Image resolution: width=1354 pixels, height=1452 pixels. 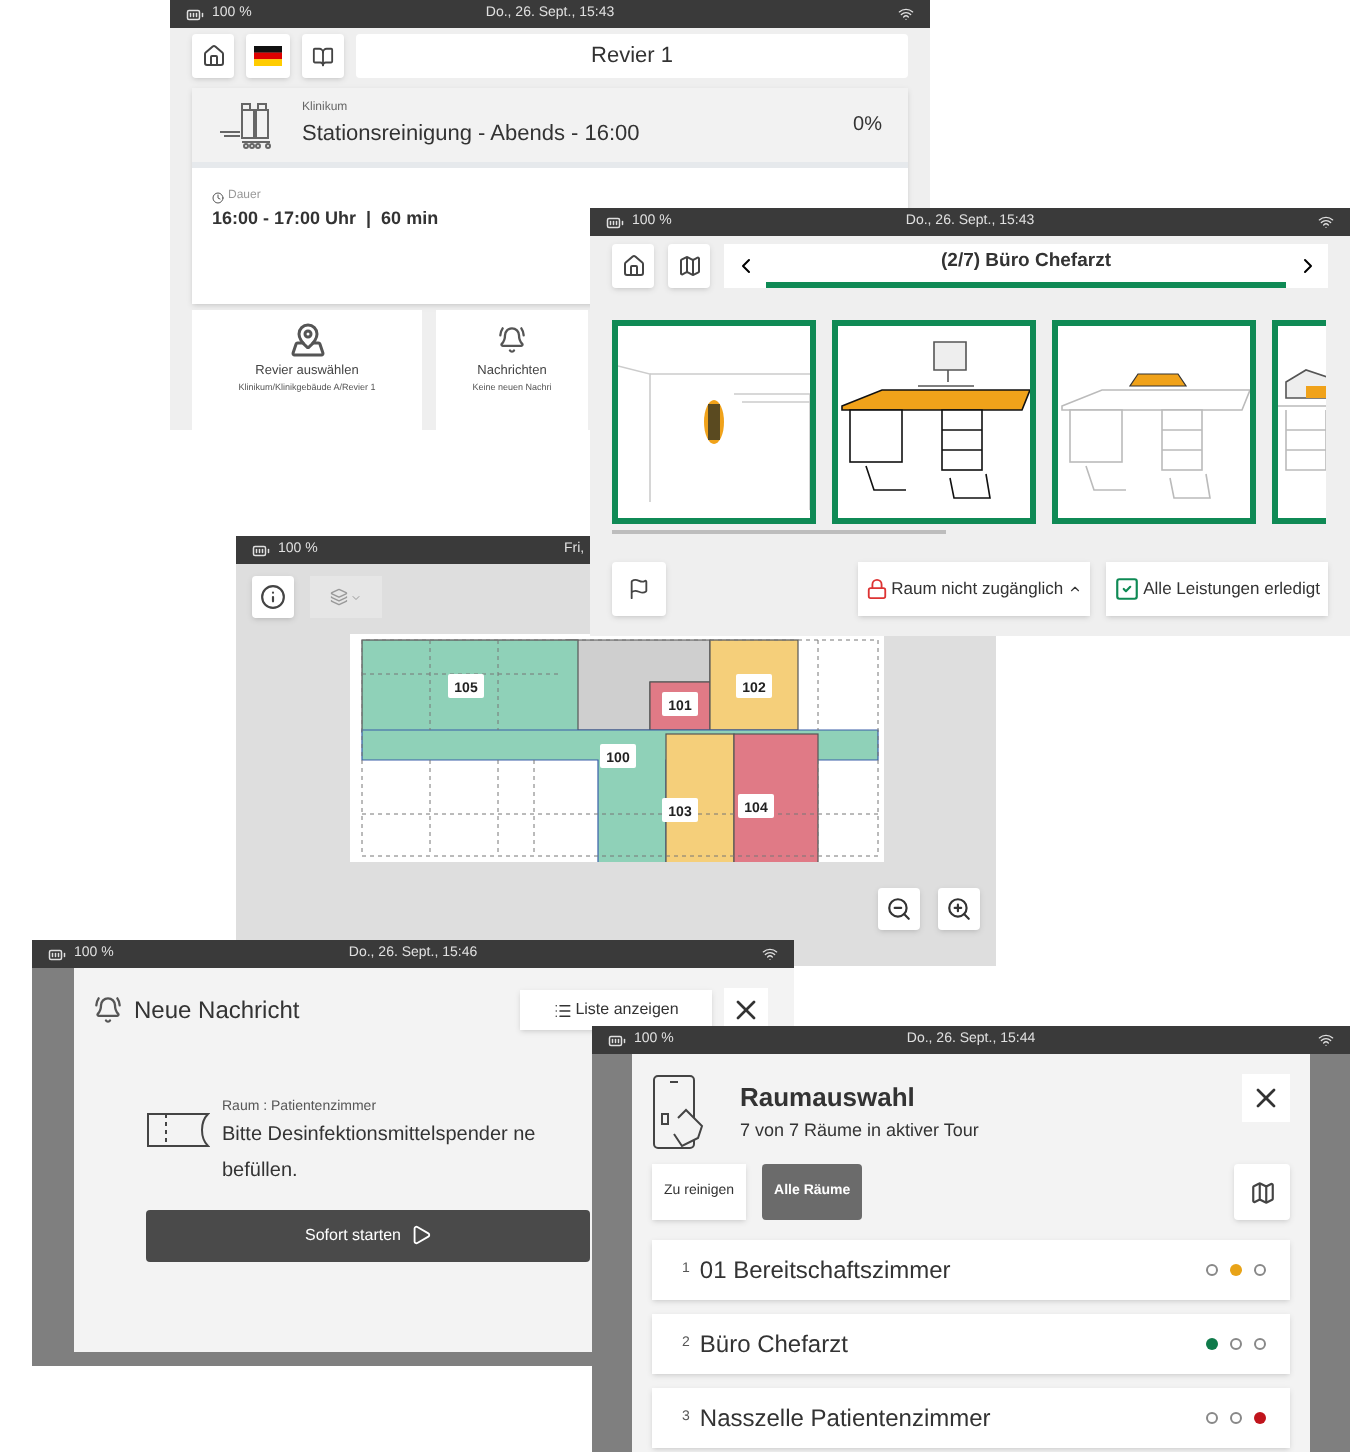 What do you see at coordinates (828, 1098) in the screenshot?
I see `dialog-title: Raumauswahl` at bounding box center [828, 1098].